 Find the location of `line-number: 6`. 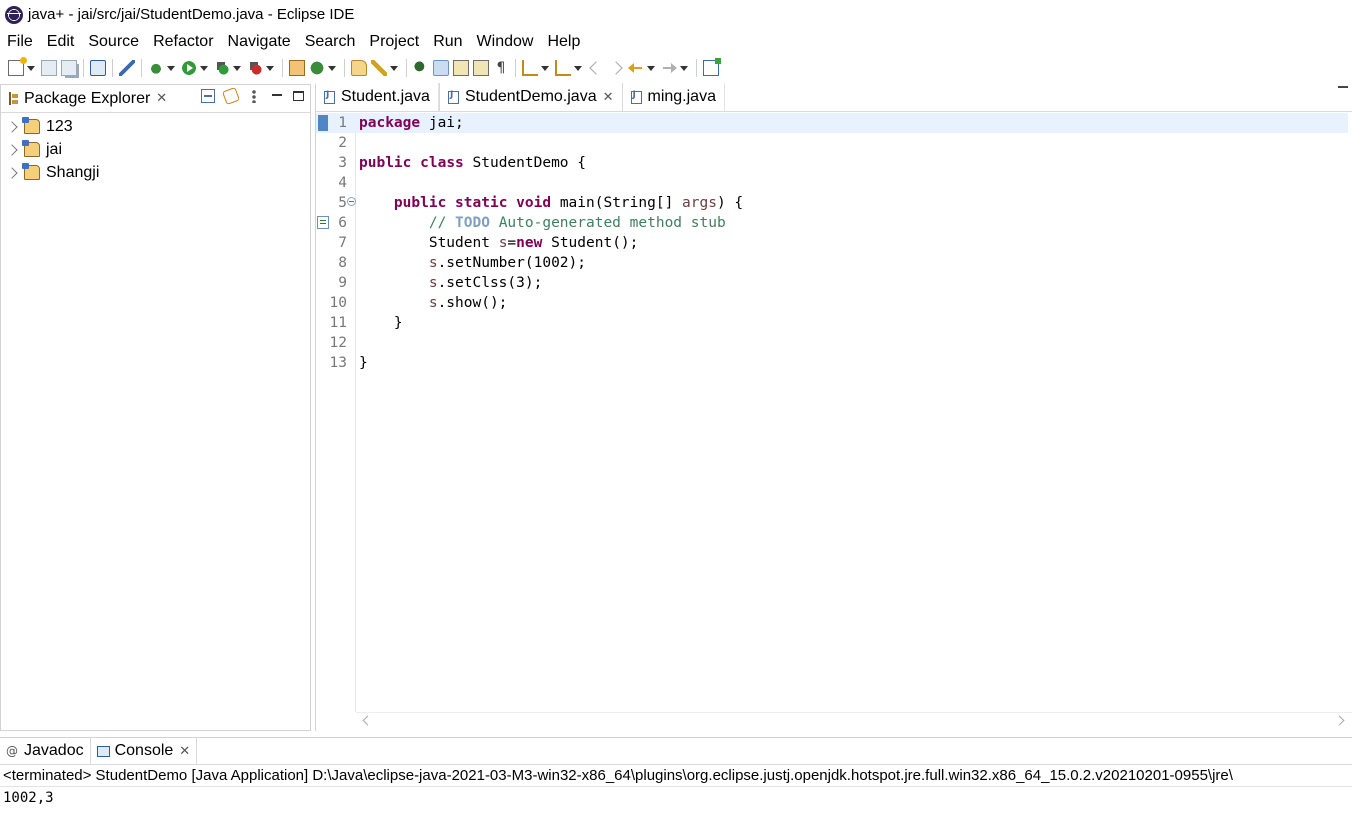

line-number: 6 is located at coordinates (342, 223).